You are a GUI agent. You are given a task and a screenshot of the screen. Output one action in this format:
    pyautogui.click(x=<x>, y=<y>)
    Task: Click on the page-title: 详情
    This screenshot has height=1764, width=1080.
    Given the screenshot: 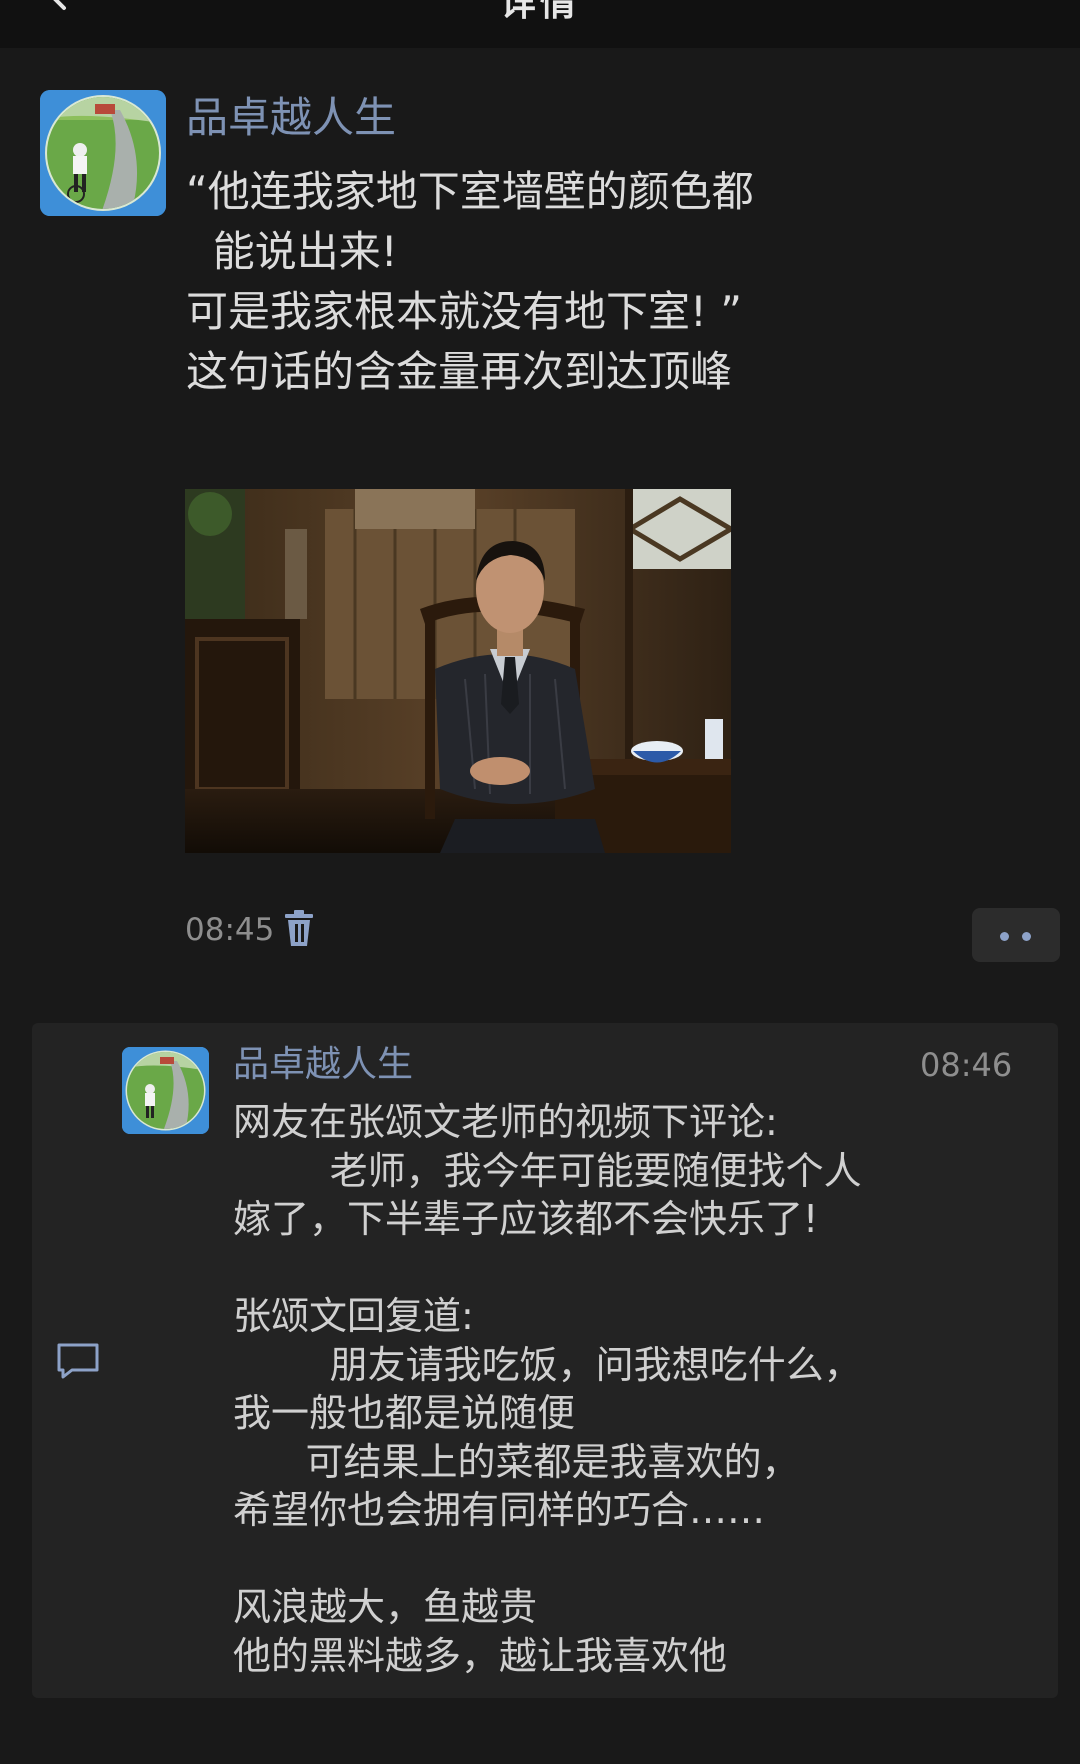 What is the action you would take?
    pyautogui.click(x=539, y=12)
    